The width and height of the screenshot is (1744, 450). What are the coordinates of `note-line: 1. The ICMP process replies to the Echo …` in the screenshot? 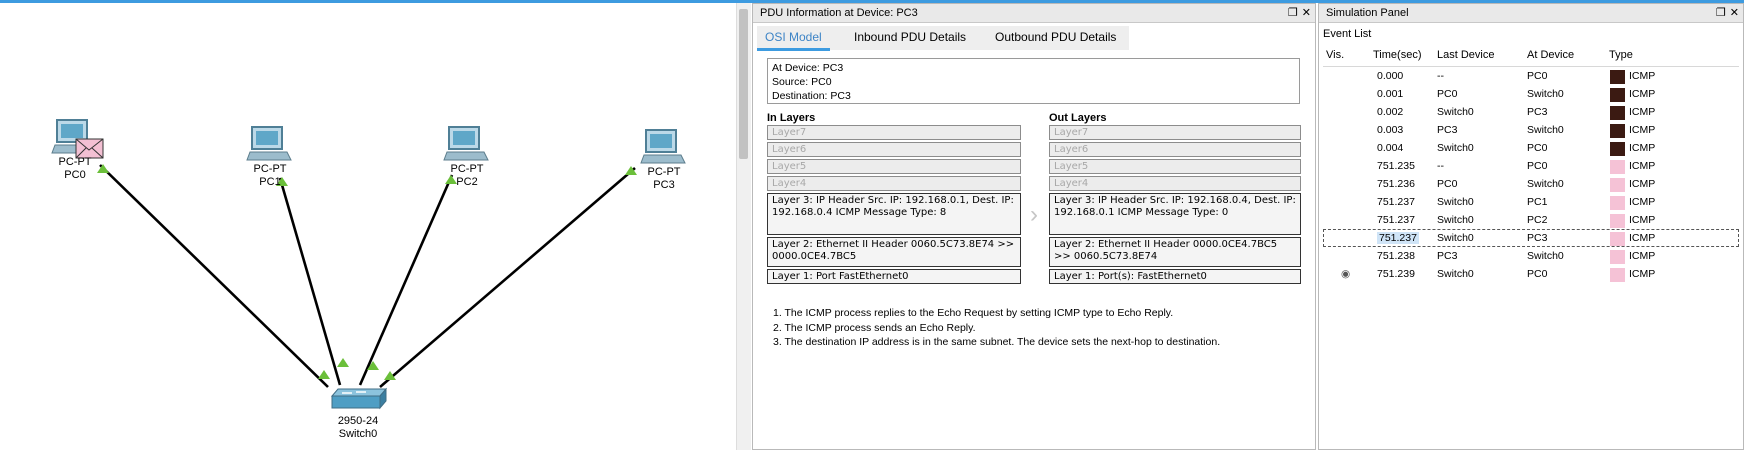 It's located at (973, 313).